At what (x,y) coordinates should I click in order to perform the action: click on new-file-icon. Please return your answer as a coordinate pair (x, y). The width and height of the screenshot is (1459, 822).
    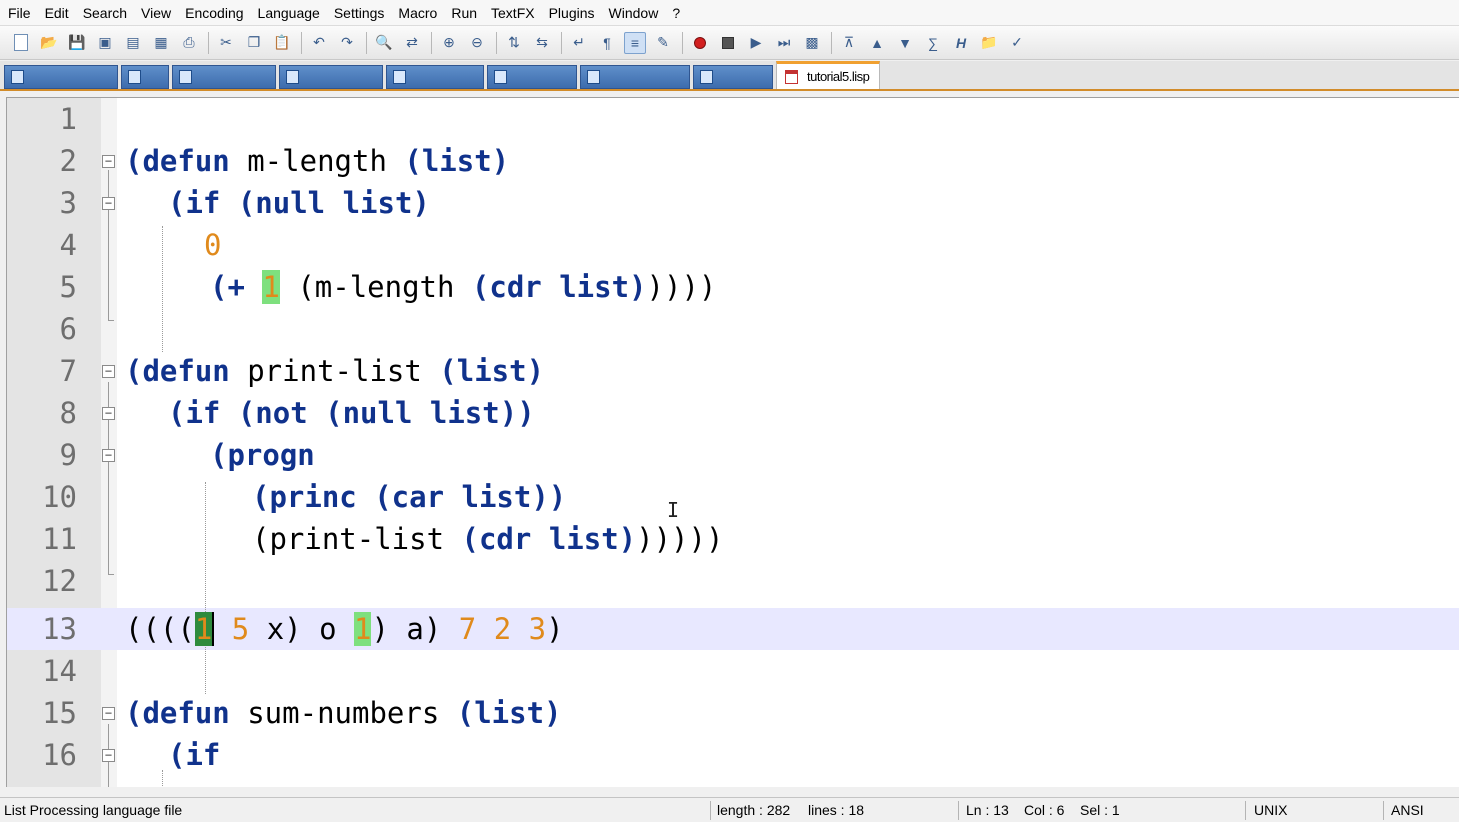
    Looking at the image, I should click on (21, 43).